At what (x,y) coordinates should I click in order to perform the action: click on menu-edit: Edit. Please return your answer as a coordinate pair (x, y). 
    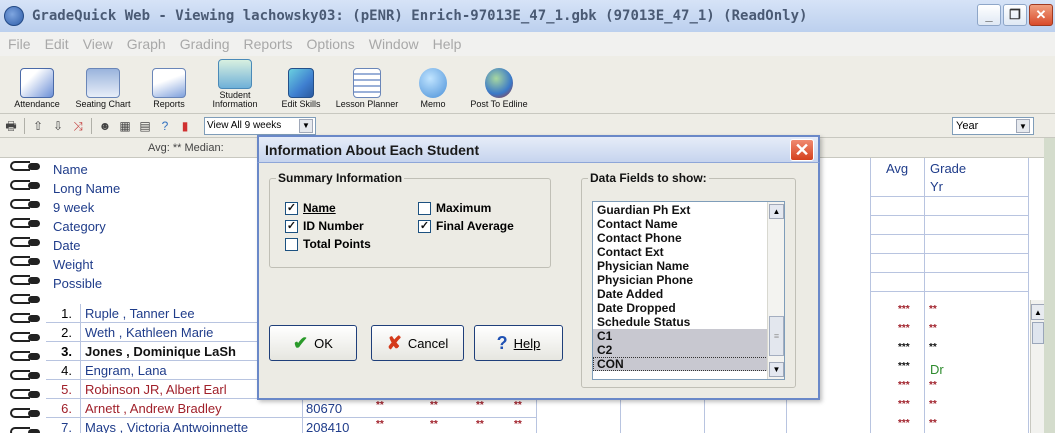
    Looking at the image, I should click on (57, 44).